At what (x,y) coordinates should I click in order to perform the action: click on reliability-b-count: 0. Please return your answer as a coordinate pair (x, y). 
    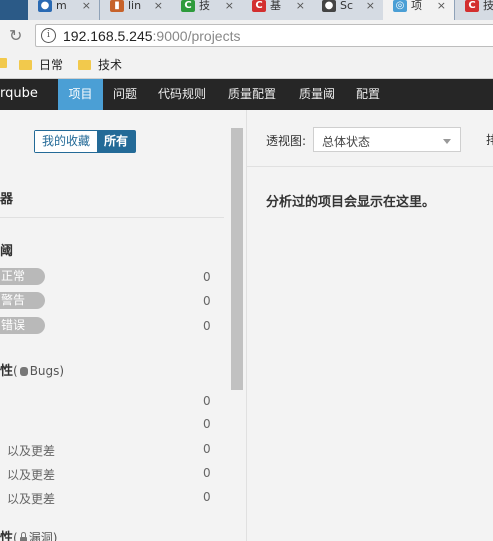
    Looking at the image, I should click on (207, 424).